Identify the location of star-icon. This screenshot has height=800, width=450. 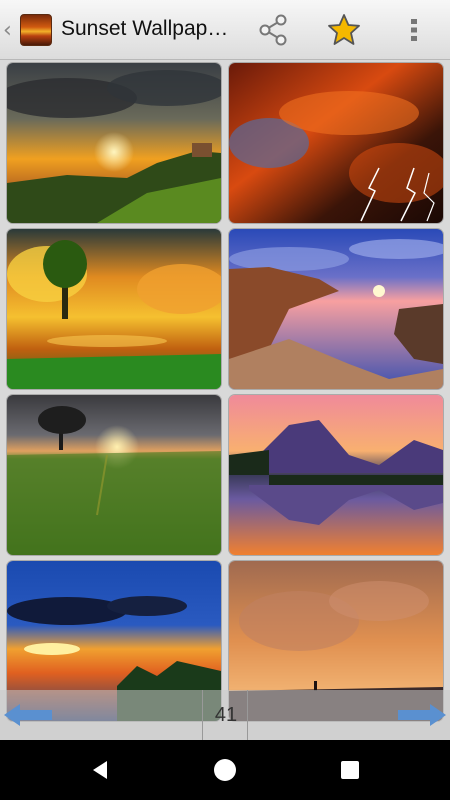
(344, 29).